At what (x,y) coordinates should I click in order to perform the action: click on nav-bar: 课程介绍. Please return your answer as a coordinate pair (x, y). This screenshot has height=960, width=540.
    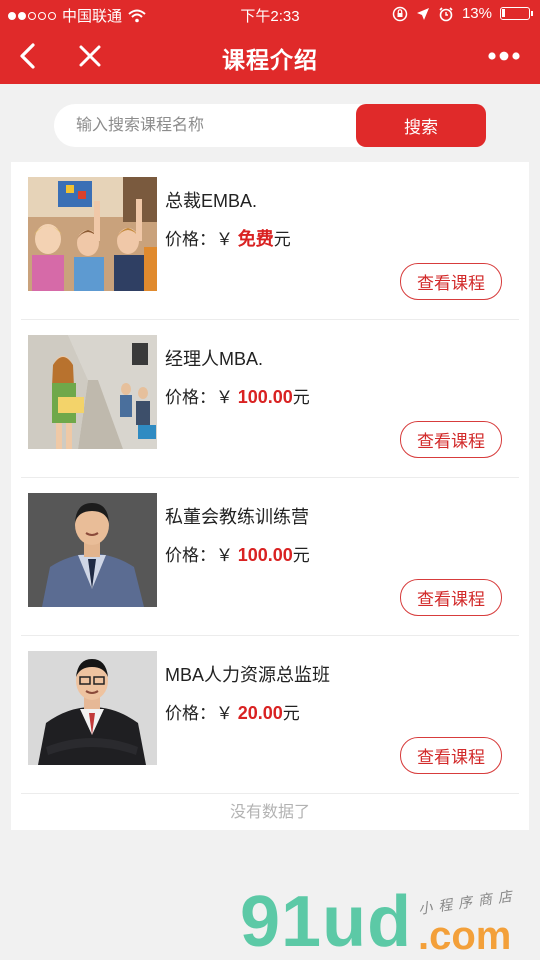
    Looking at the image, I should click on (270, 56).